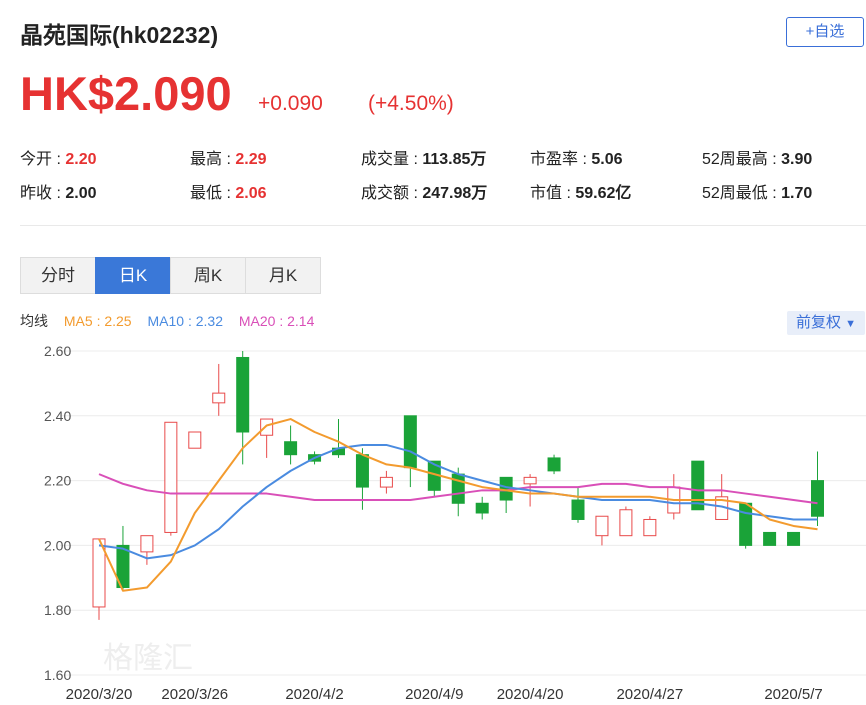 This screenshot has height=705, width=866. Describe the element at coordinates (57, 545) in the screenshot. I see `y-tick-label: 2.00` at that location.